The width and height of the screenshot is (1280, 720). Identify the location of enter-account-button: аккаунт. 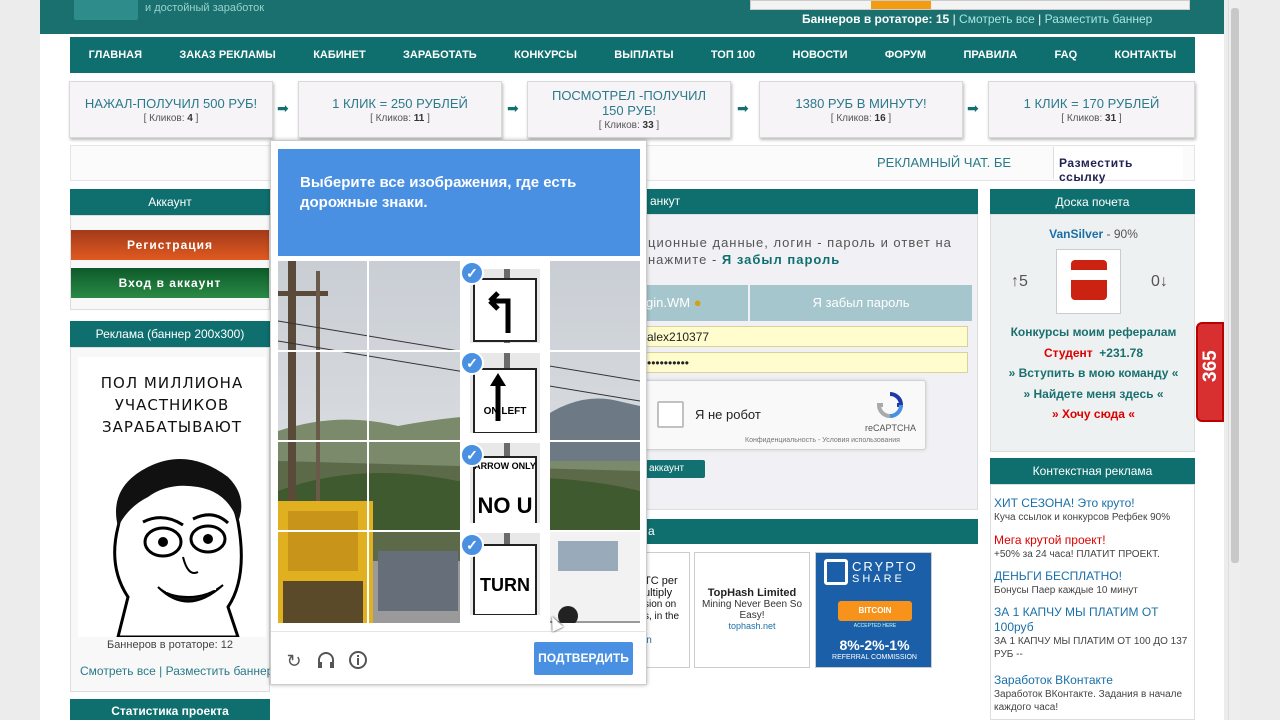
(675, 469).